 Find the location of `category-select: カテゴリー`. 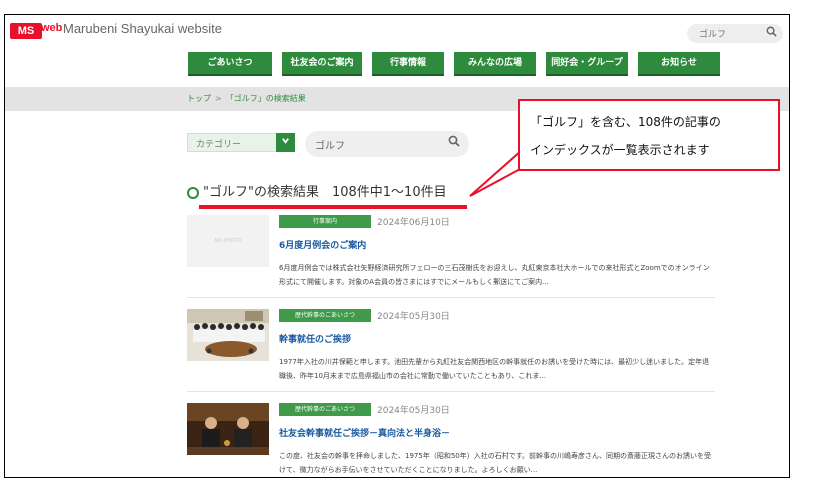

category-select: カテゴリー is located at coordinates (232, 142).